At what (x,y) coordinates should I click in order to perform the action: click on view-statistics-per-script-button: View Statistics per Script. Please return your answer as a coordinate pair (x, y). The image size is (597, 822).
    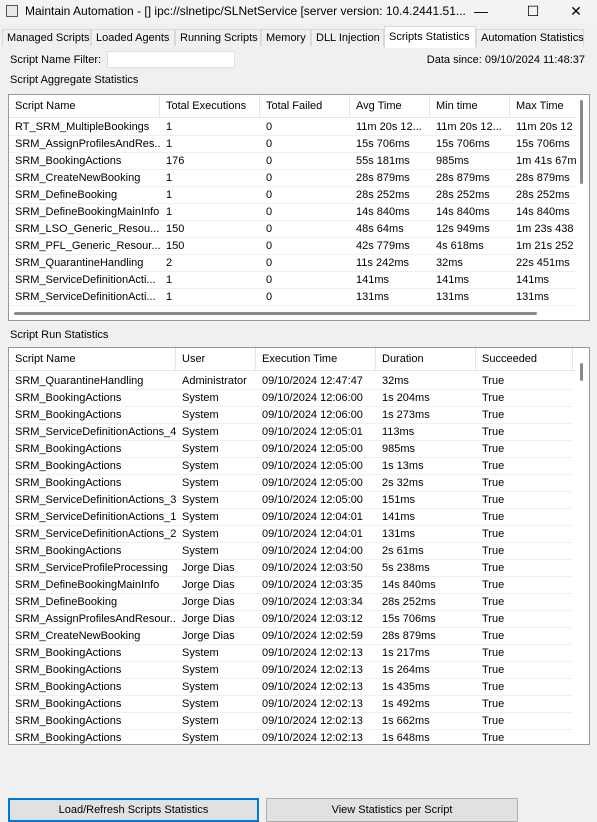
    Looking at the image, I should click on (392, 810).